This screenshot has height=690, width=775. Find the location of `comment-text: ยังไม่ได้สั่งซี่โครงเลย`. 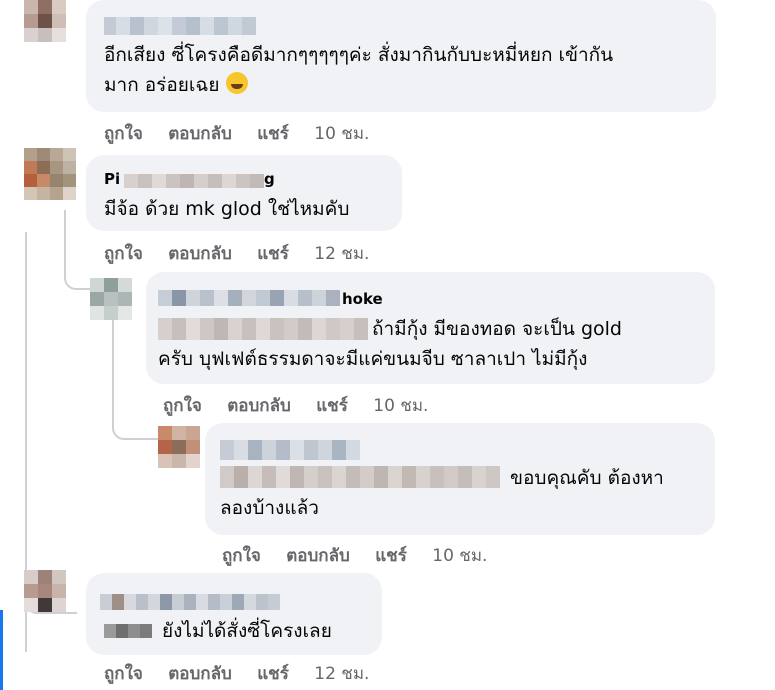

comment-text: ยังไม่ได้สั่งซี่โครงเลย is located at coordinates (218, 631).